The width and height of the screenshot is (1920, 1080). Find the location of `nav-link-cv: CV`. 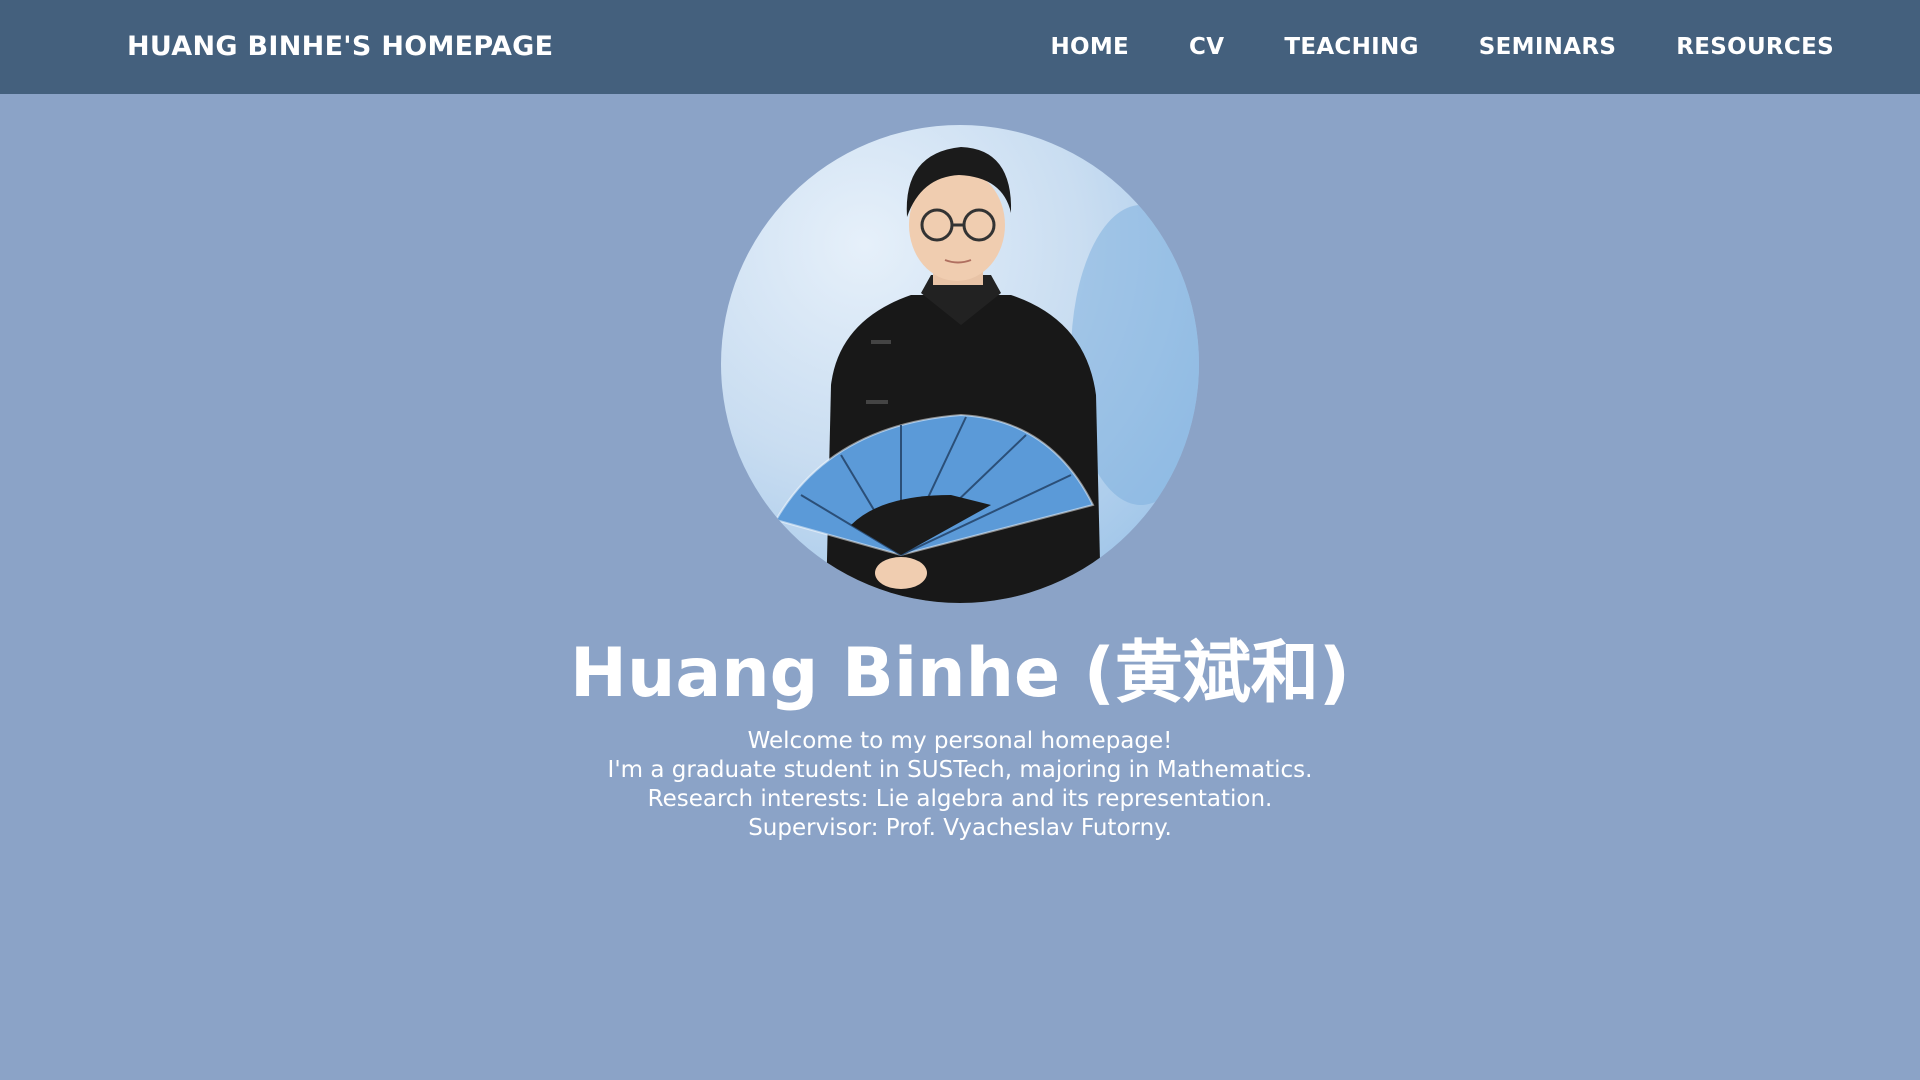

nav-link-cv: CV is located at coordinates (1206, 47).